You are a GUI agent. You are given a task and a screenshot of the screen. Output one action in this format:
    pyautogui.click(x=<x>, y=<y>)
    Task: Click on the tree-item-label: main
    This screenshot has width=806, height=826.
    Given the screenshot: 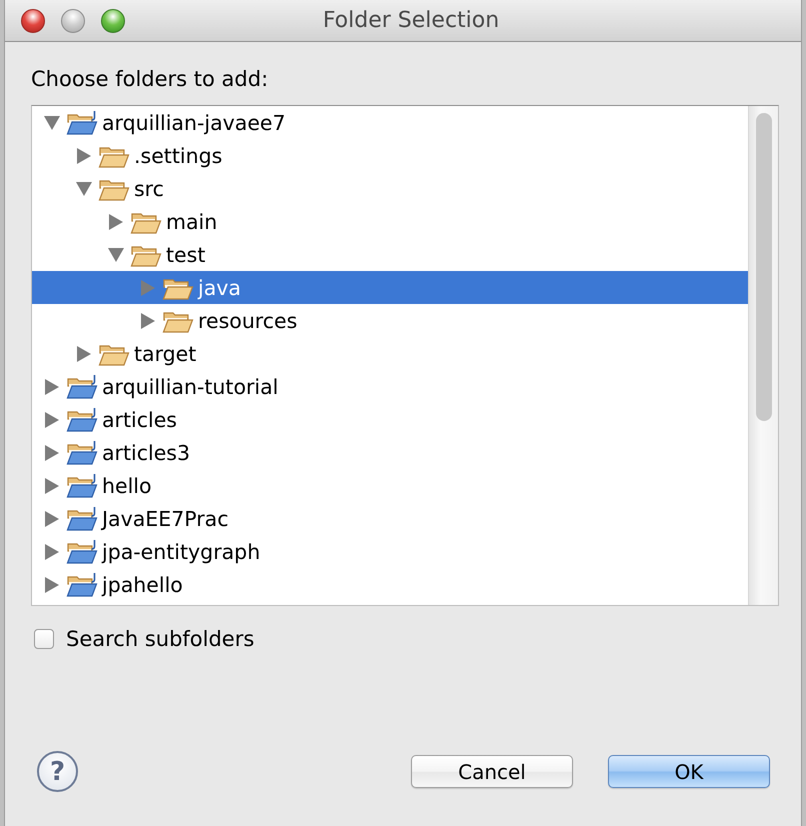 What is the action you would take?
    pyautogui.click(x=192, y=222)
    